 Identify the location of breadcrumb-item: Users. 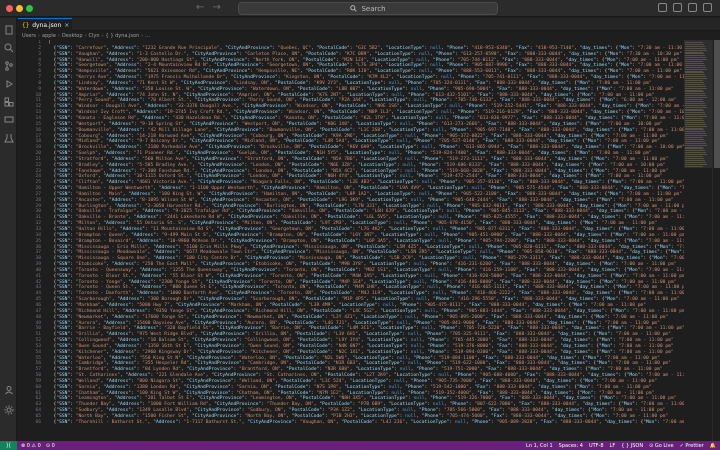
(29, 36).